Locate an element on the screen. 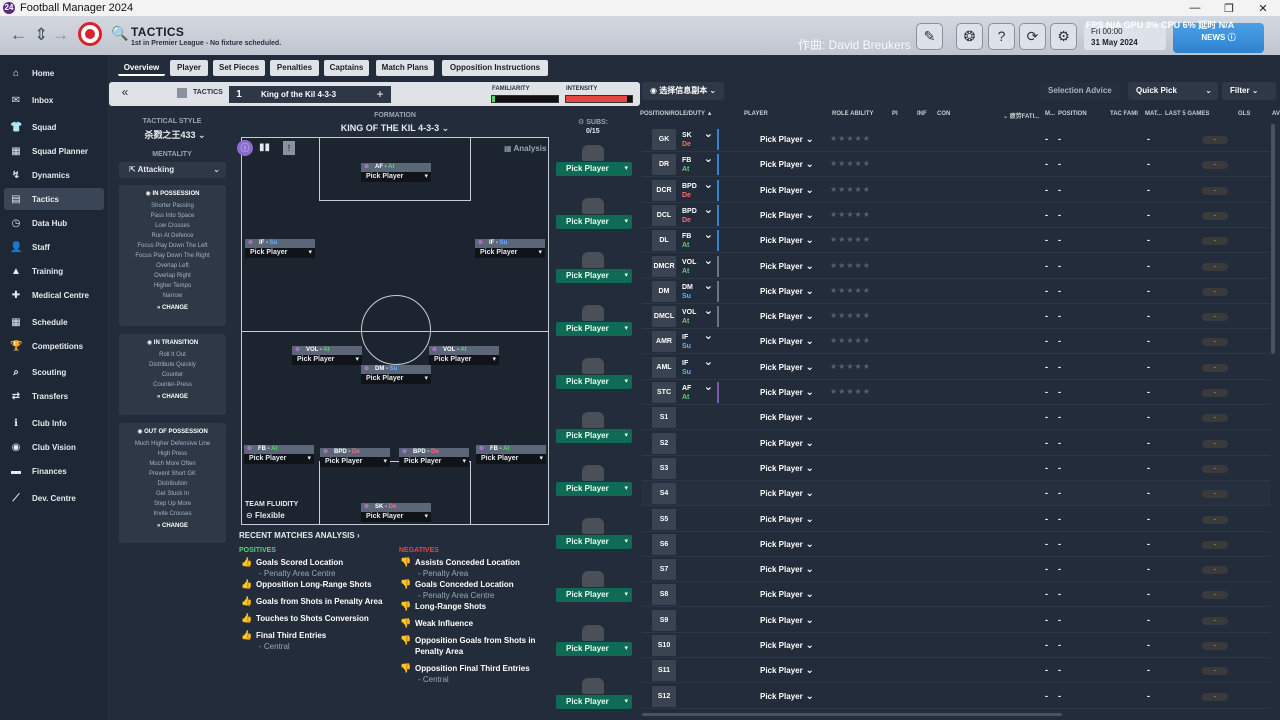  sidebar-item-inbox: ✉ Inbox is located at coordinates (53, 100).